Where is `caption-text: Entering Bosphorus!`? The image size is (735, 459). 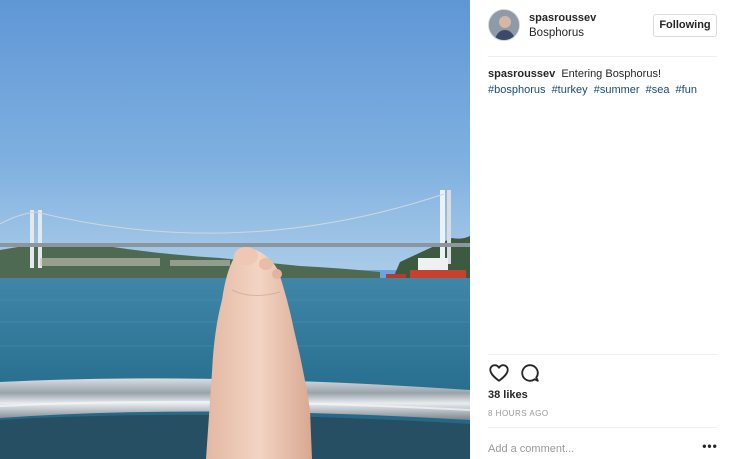 caption-text: Entering Bosphorus! is located at coordinates (611, 74).